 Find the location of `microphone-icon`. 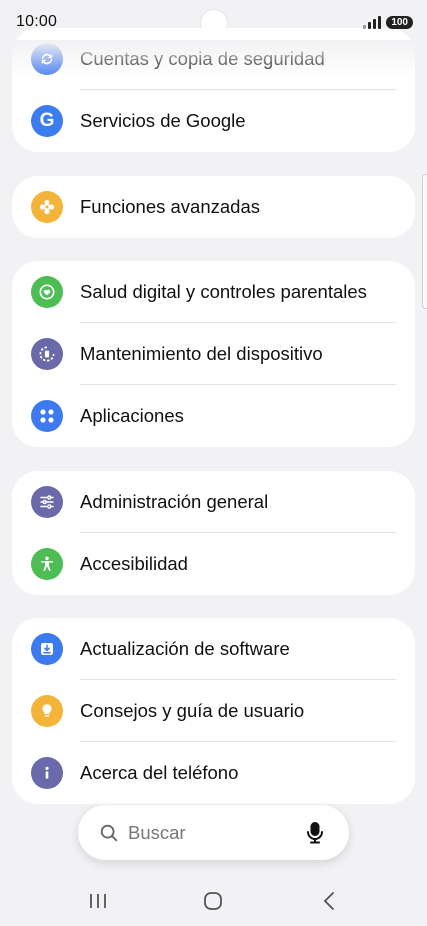

microphone-icon is located at coordinates (315, 835).